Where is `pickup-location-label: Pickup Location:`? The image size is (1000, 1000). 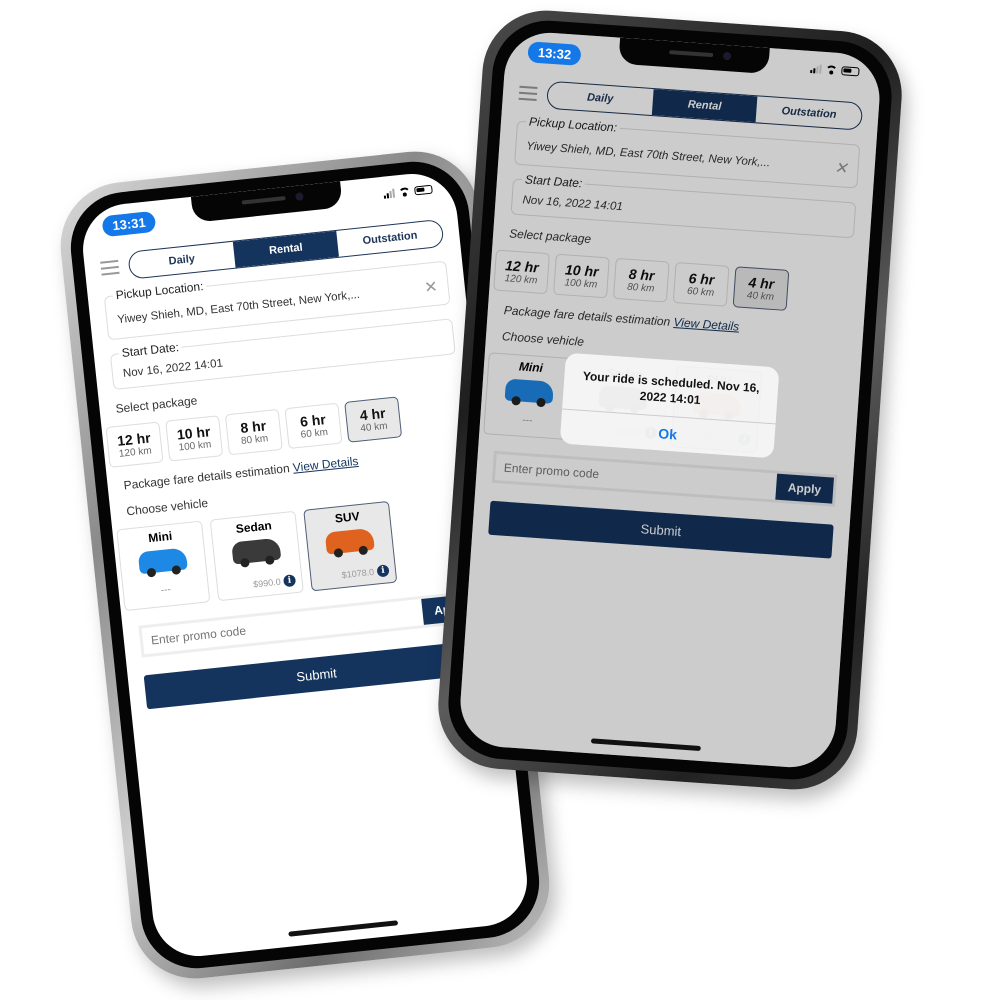
pickup-location-label: Pickup Location: is located at coordinates (160, 290).